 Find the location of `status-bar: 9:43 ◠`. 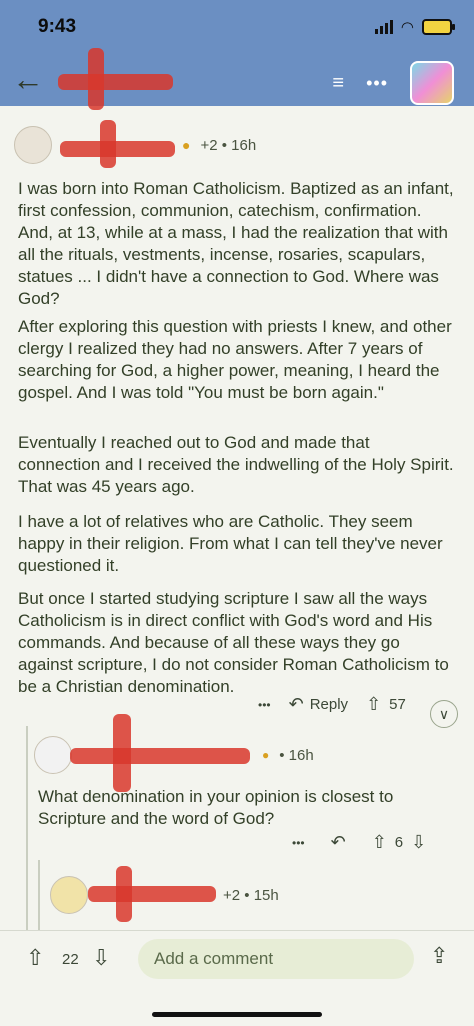

status-bar: 9:43 ◠ is located at coordinates (237, 28).